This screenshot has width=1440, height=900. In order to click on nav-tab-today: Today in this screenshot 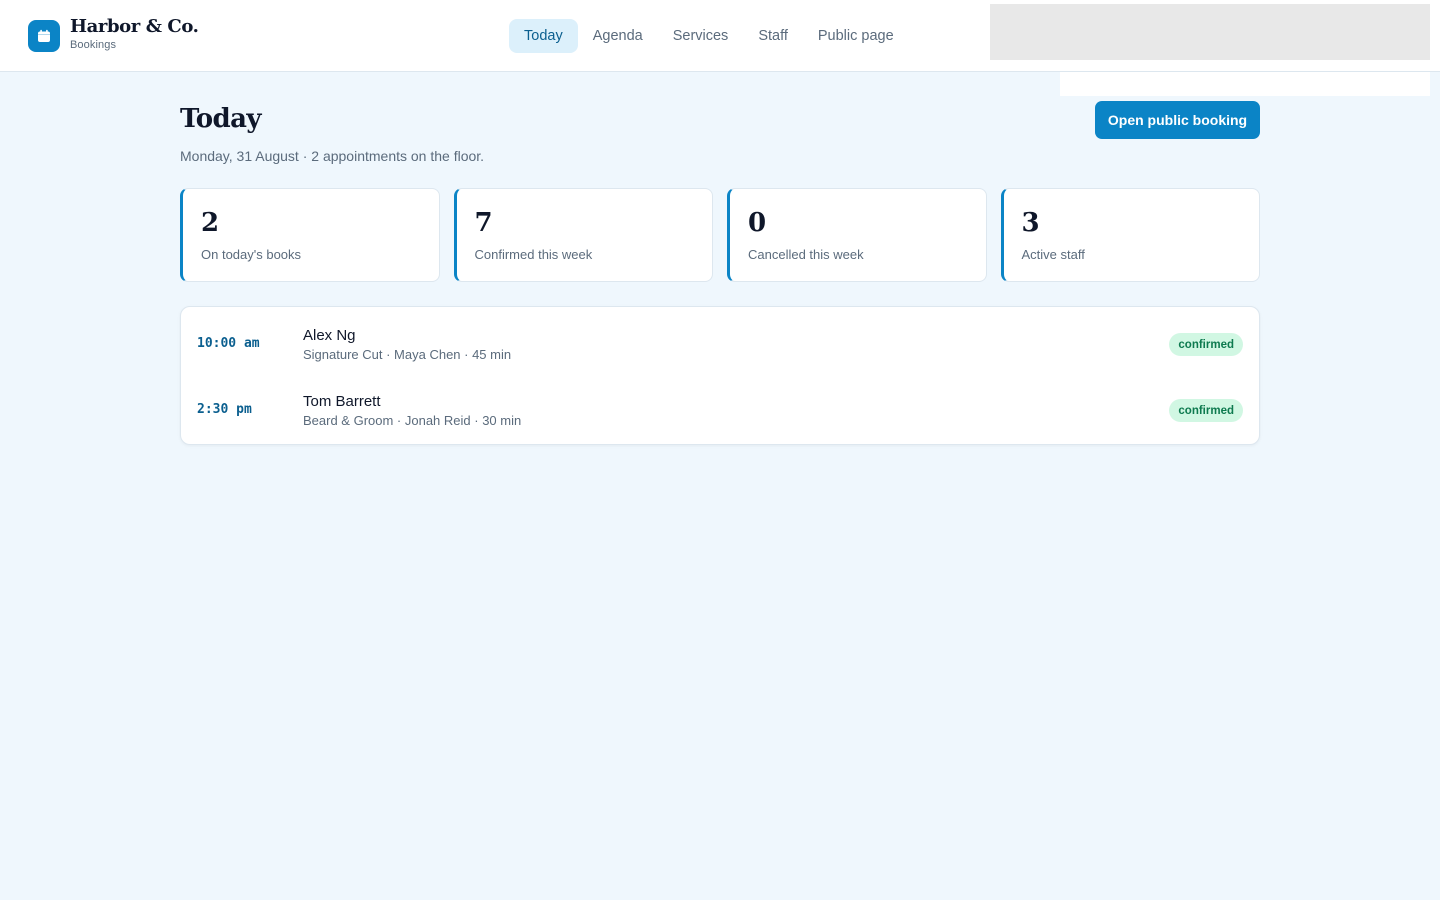, I will do `click(543, 36)`.